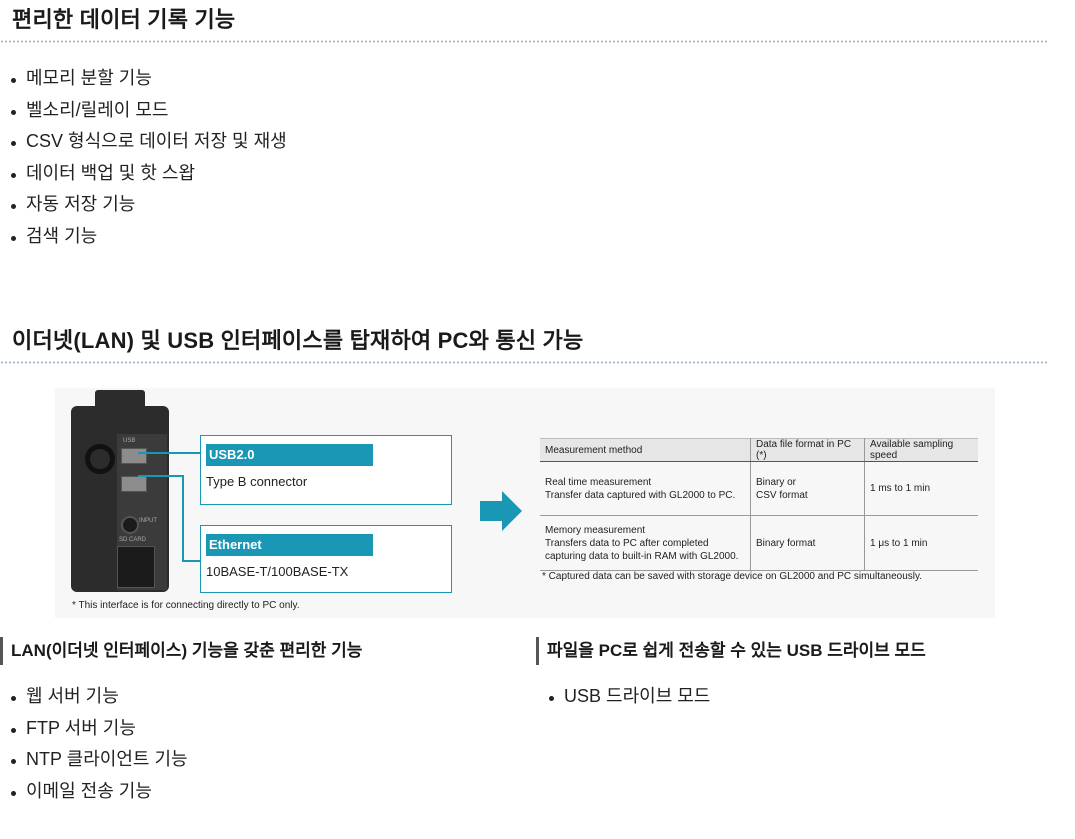 This screenshot has width=1075, height=839. Describe the element at coordinates (782, 495) in the screenshot. I see `cell-text: CSV format` at that location.